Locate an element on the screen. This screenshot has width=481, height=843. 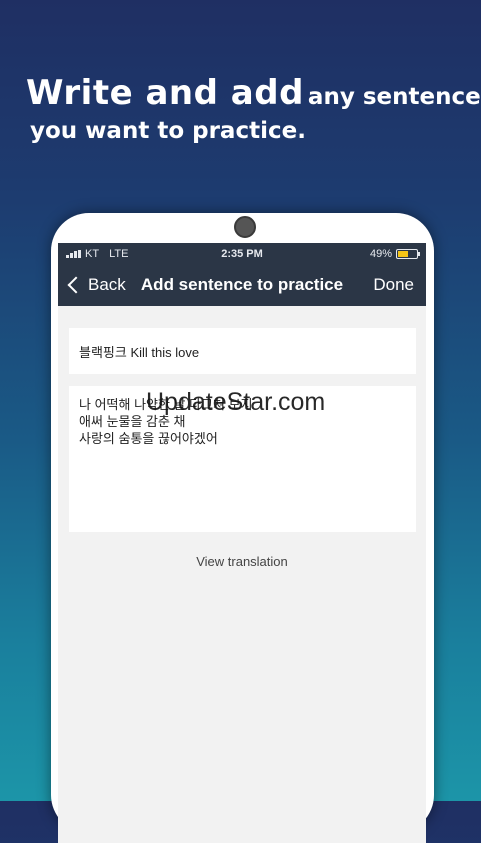
headline-line-2: you want to practice. is located at coordinates (168, 131).